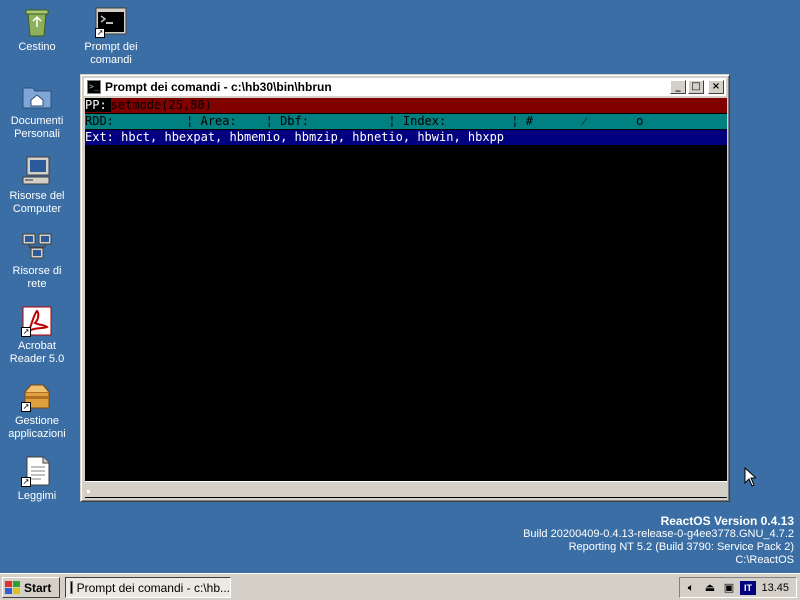 The image size is (800, 600). Describe the element at coordinates (37, 321) in the screenshot. I see `acrobat-reader-icon: ↗` at that location.